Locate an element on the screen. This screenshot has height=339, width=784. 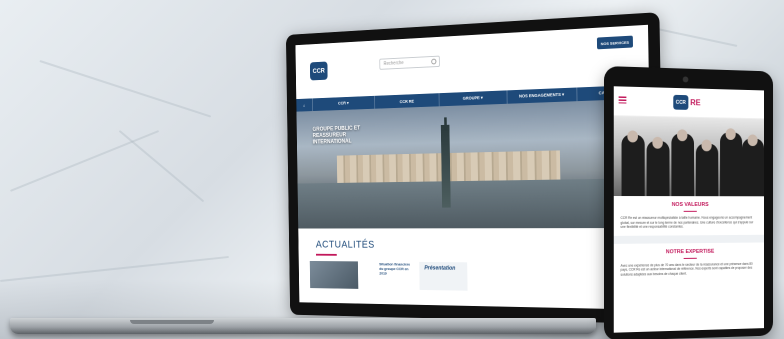
news-card-presentation: Présentation is located at coordinates (443, 276).